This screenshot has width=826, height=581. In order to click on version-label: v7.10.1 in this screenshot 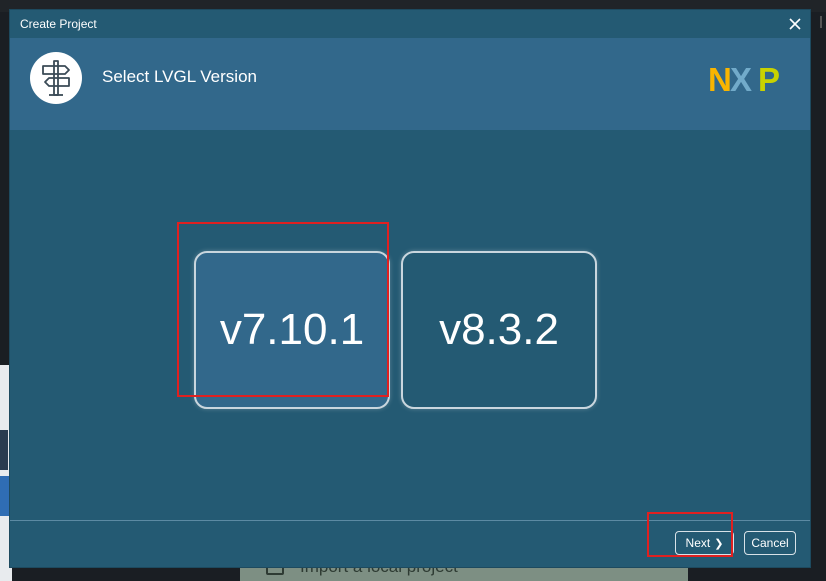, I will do `click(292, 329)`.